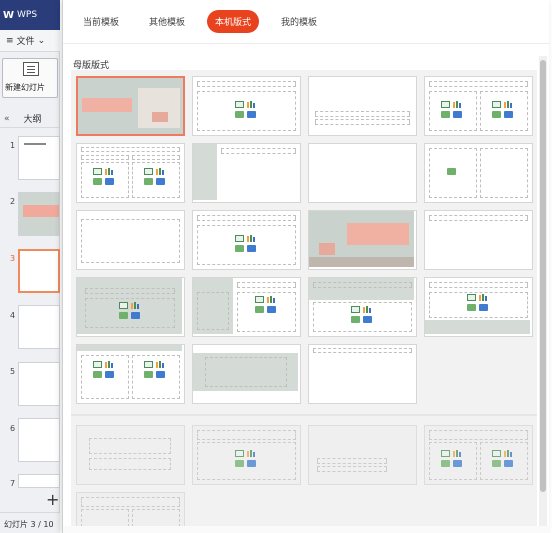 Image resolution: width=554 pixels, height=533 pixels. What do you see at coordinates (41, 211) in the screenshot?
I see `slide-banner` at bounding box center [41, 211].